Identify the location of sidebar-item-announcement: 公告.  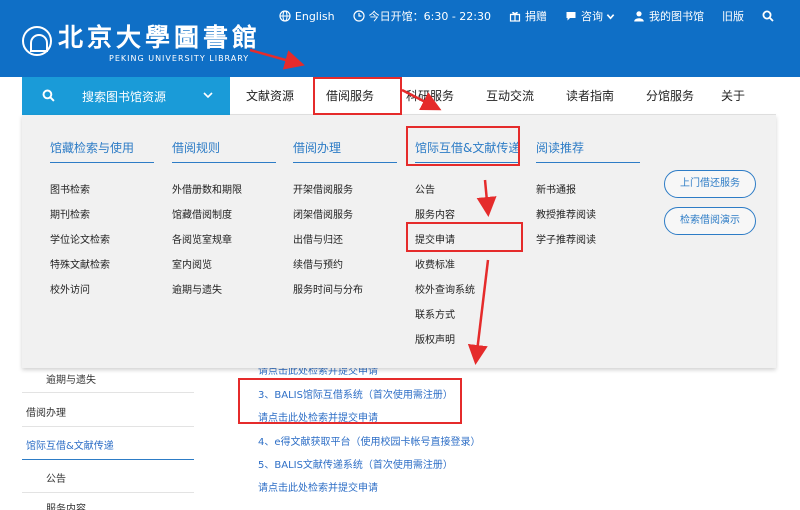
(56, 477).